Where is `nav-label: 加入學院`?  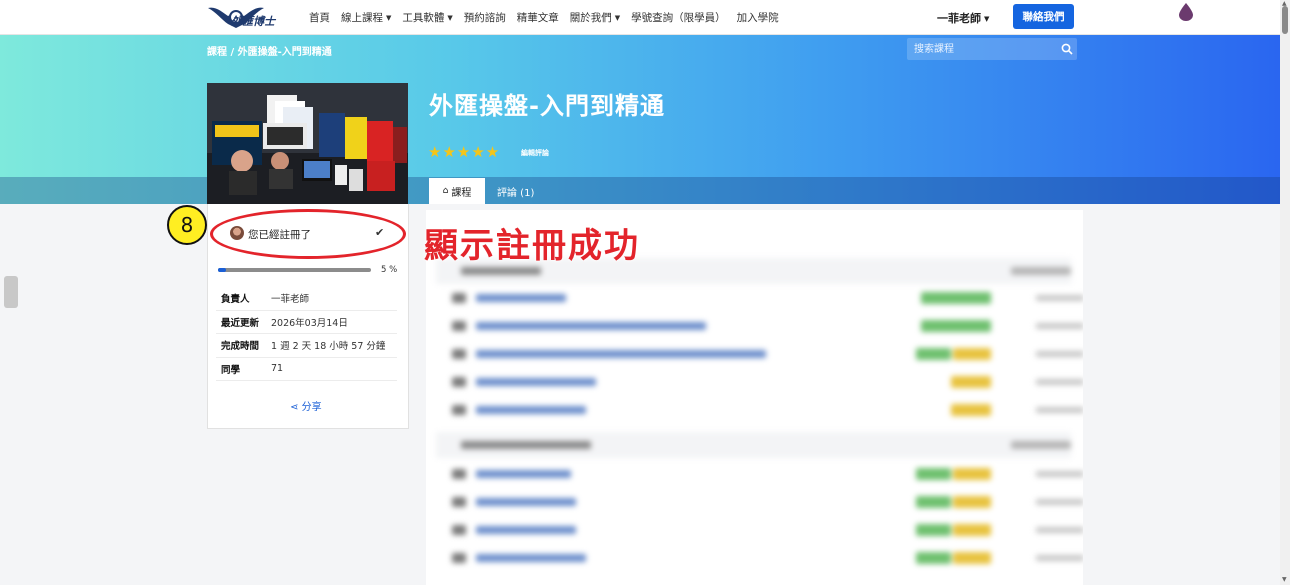 nav-label: 加入學院 is located at coordinates (757, 18).